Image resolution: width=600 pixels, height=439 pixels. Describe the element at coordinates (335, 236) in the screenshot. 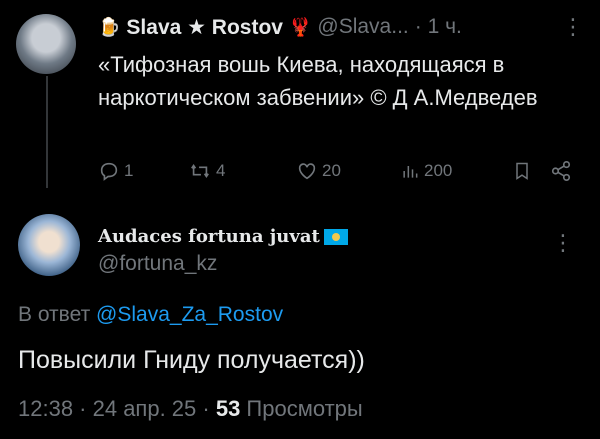

I see `kazakhstan-flag-icon` at that location.